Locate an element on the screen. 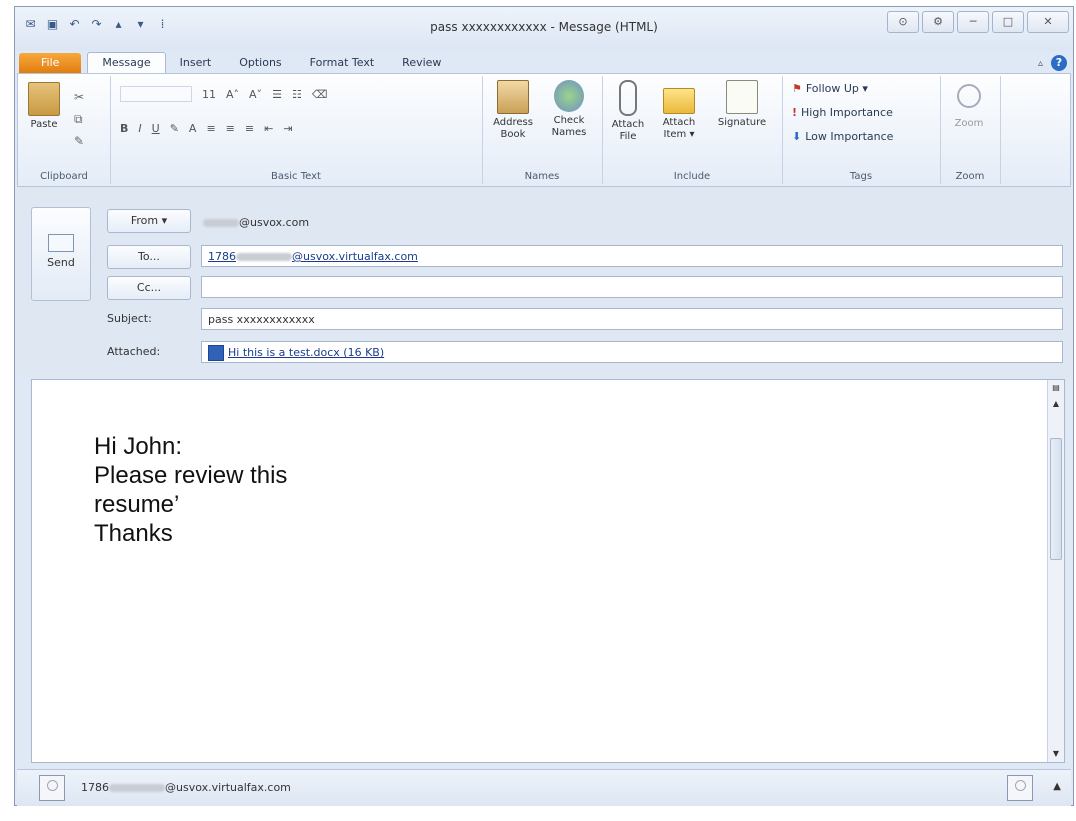  zoom-label: Zoom is located at coordinates (969, 123).